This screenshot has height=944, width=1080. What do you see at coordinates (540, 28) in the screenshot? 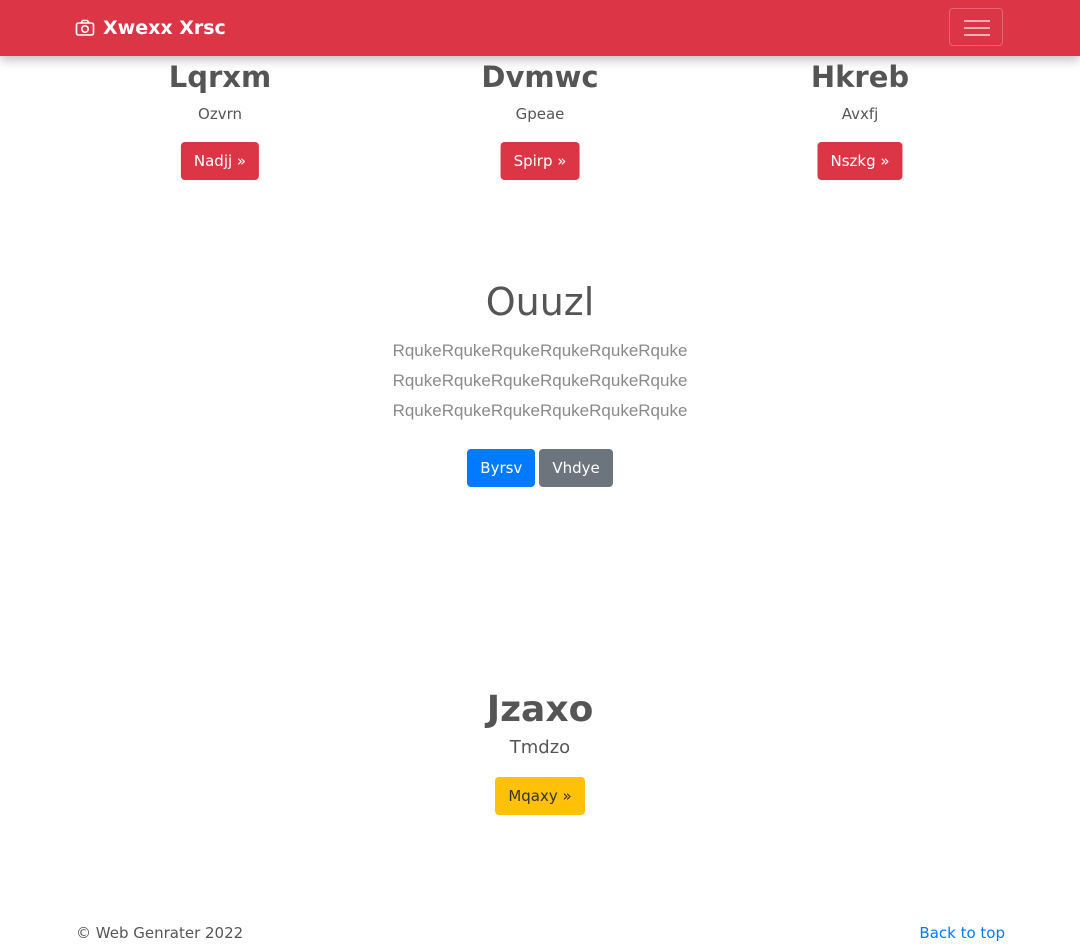
I see `navbar: Xwexx Xrsc` at bounding box center [540, 28].